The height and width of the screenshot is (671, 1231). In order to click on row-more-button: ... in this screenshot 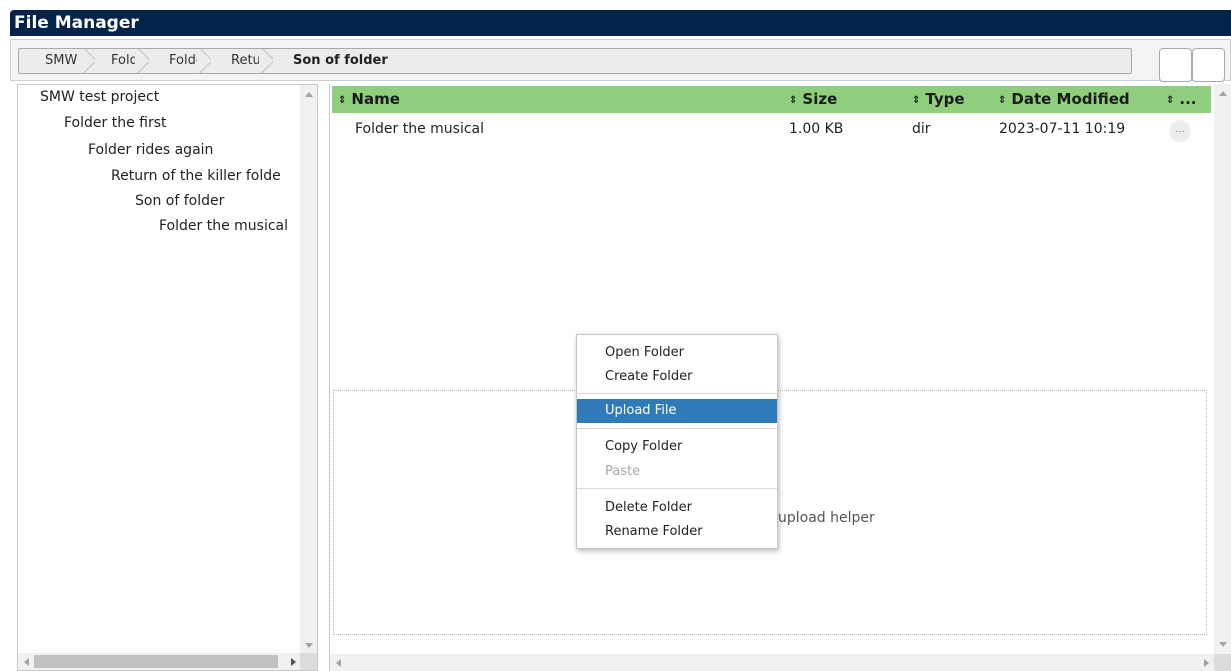, I will do `click(1180, 131)`.